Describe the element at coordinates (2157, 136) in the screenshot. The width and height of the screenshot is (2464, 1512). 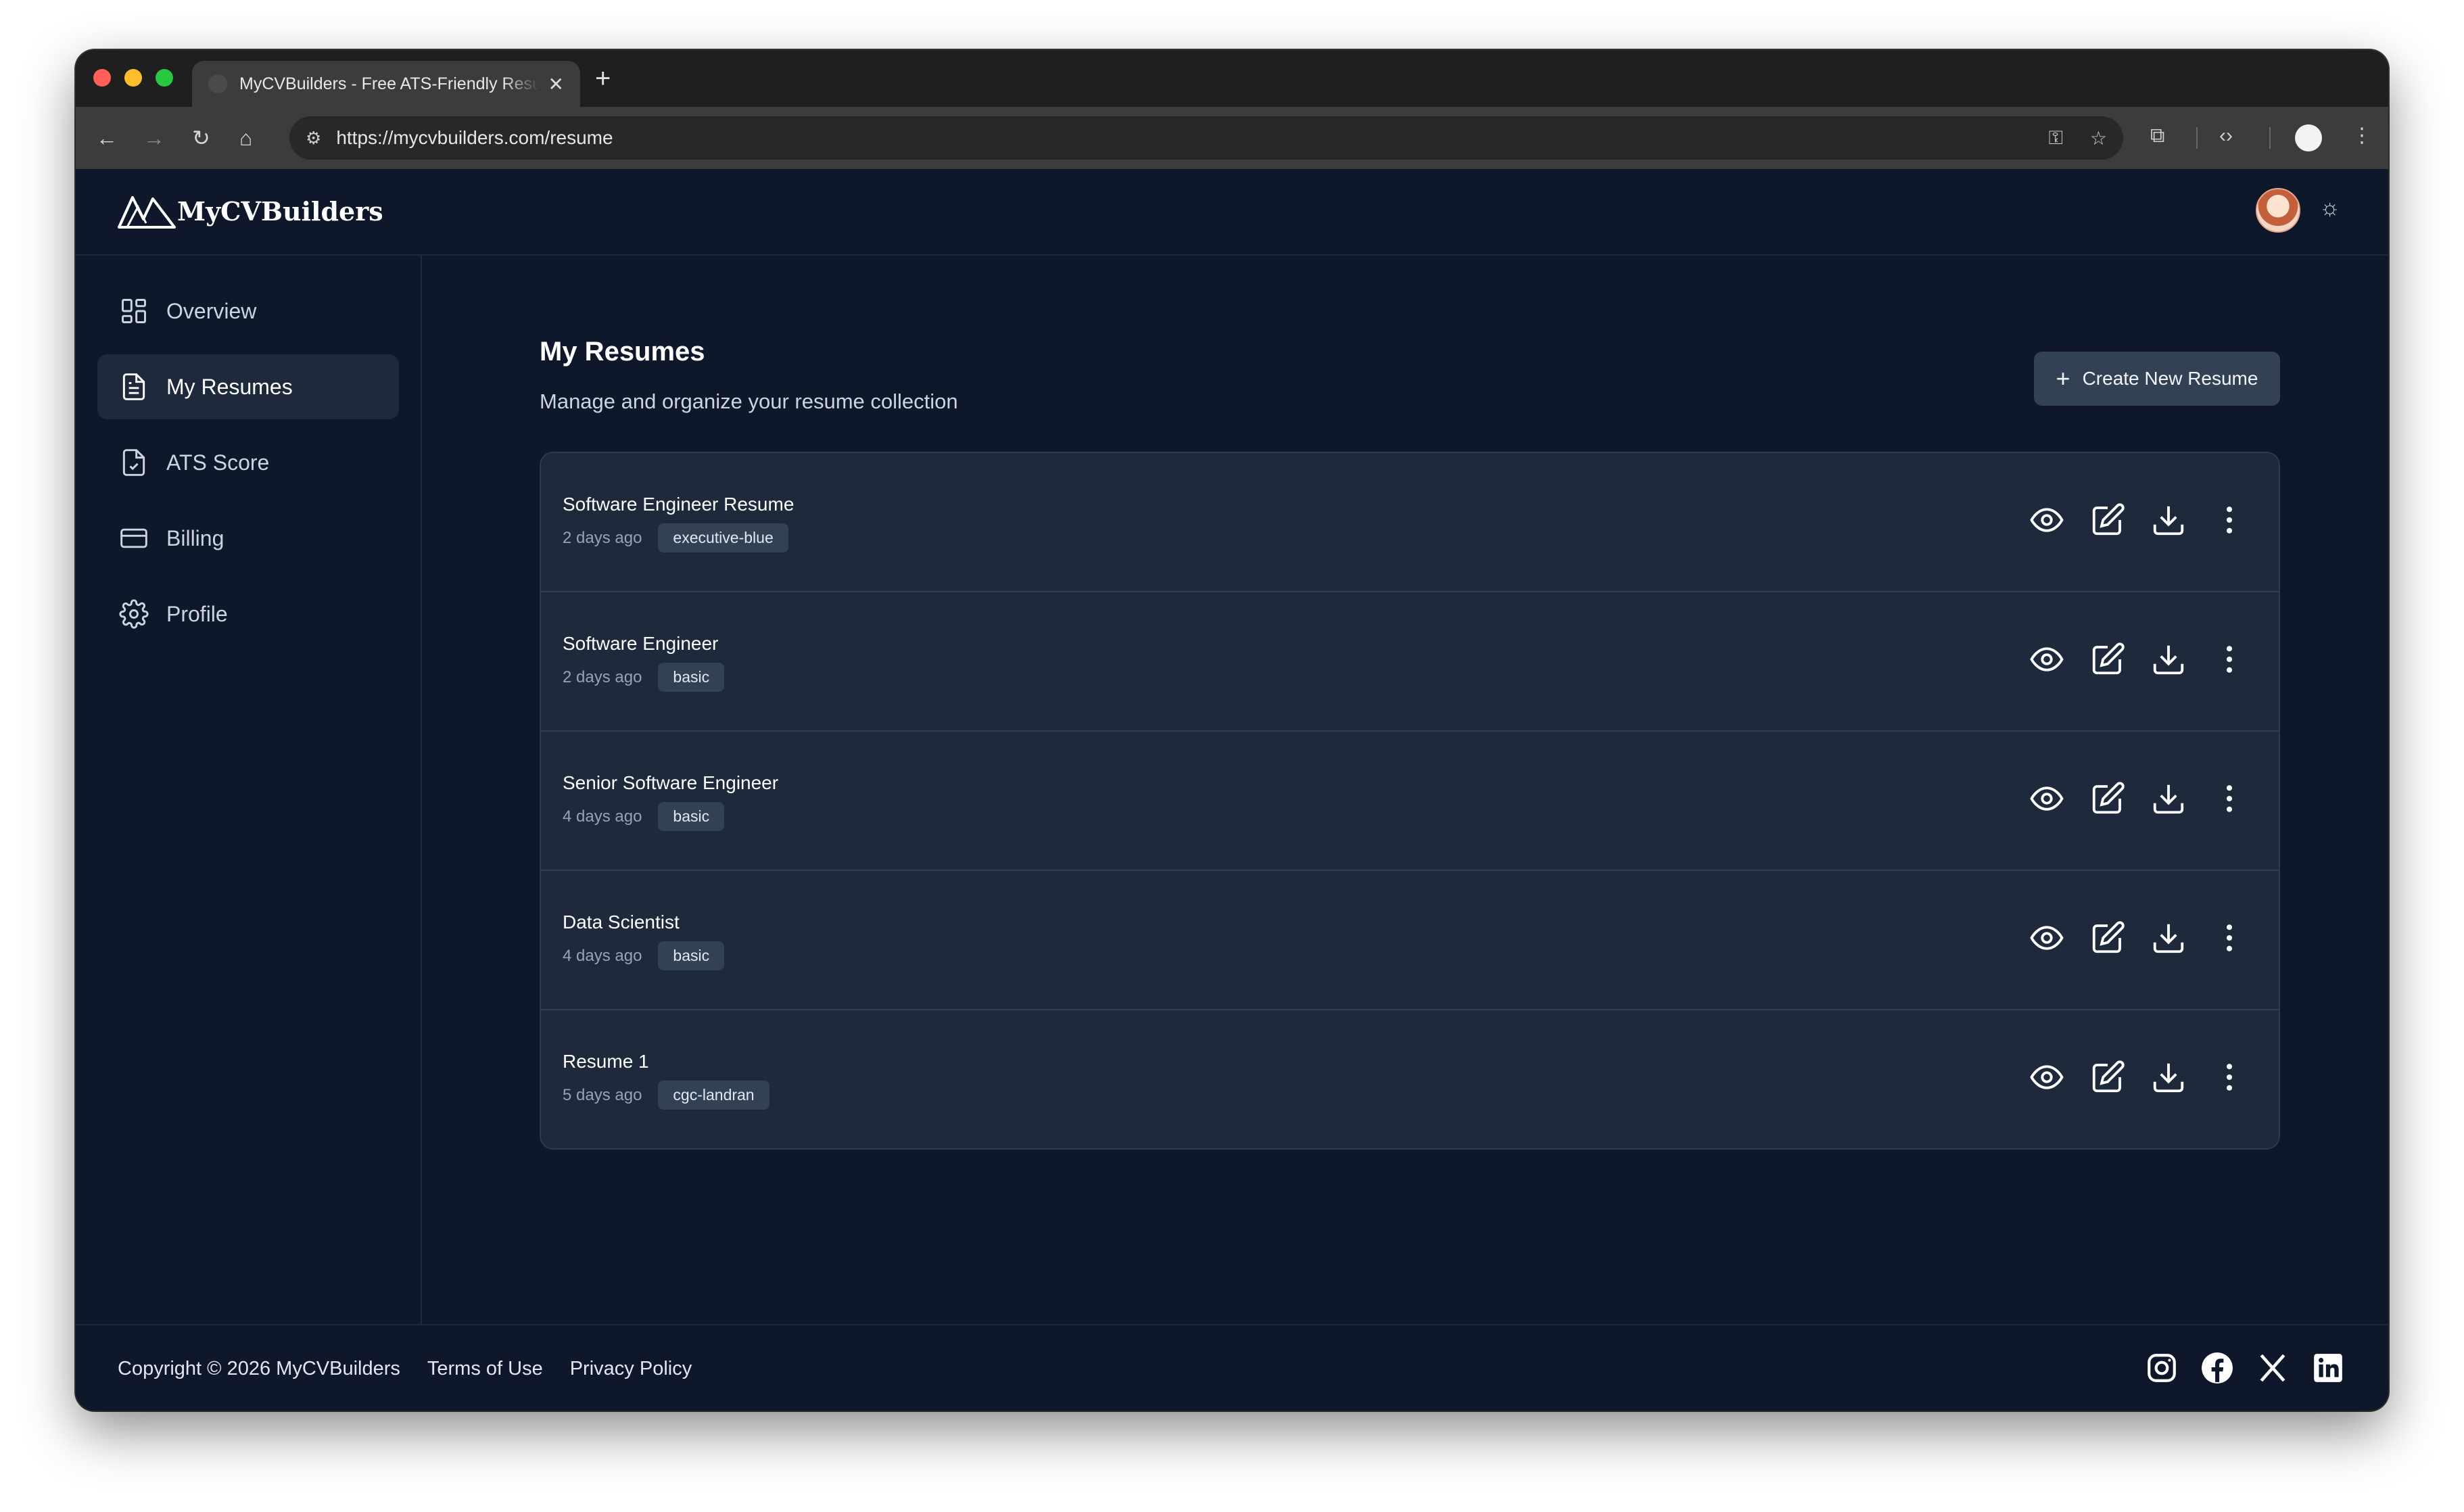
I see `extensions-icon: ⧉` at that location.